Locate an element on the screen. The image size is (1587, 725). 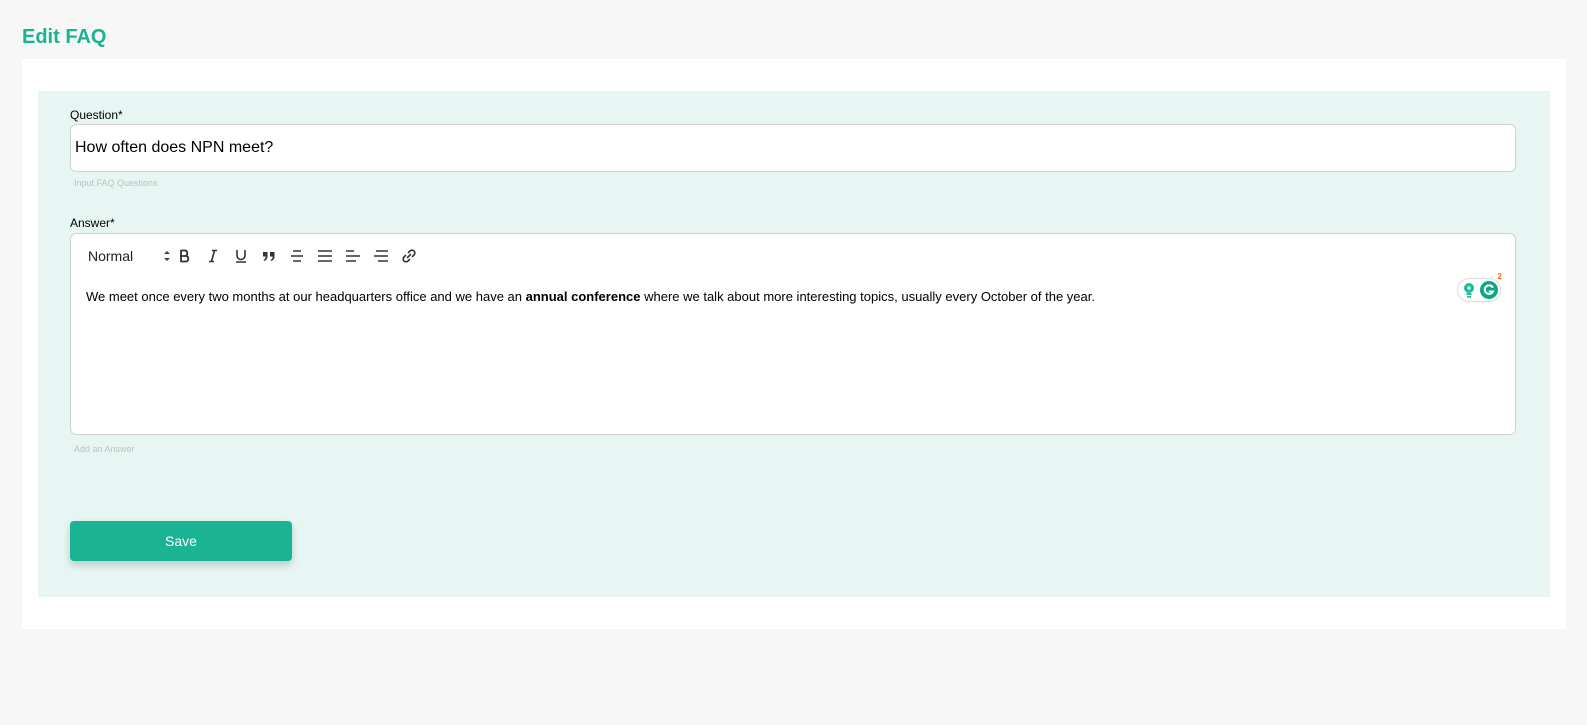
strikethrough-button is located at coordinates (297, 256).